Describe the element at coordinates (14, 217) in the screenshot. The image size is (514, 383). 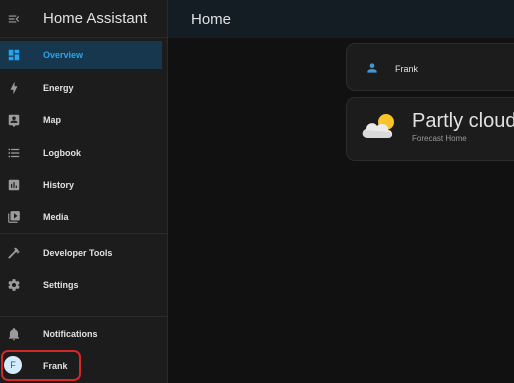
I see `play-box-multiple-icon` at that location.